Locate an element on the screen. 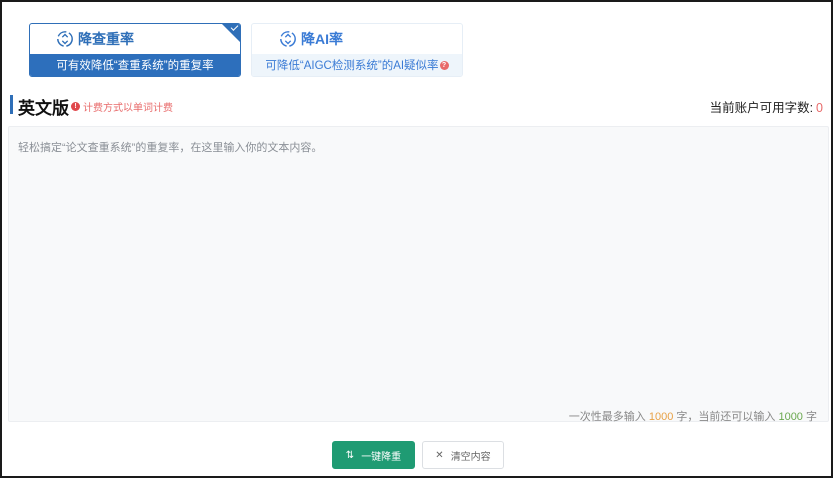  close-icon: ✕ is located at coordinates (439, 455).